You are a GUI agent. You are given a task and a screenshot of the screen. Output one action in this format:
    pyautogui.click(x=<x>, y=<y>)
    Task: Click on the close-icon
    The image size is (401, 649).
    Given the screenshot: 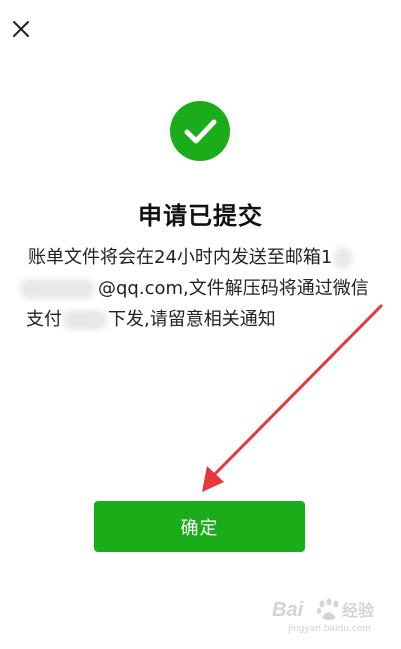 What is the action you would take?
    pyautogui.click(x=21, y=29)
    